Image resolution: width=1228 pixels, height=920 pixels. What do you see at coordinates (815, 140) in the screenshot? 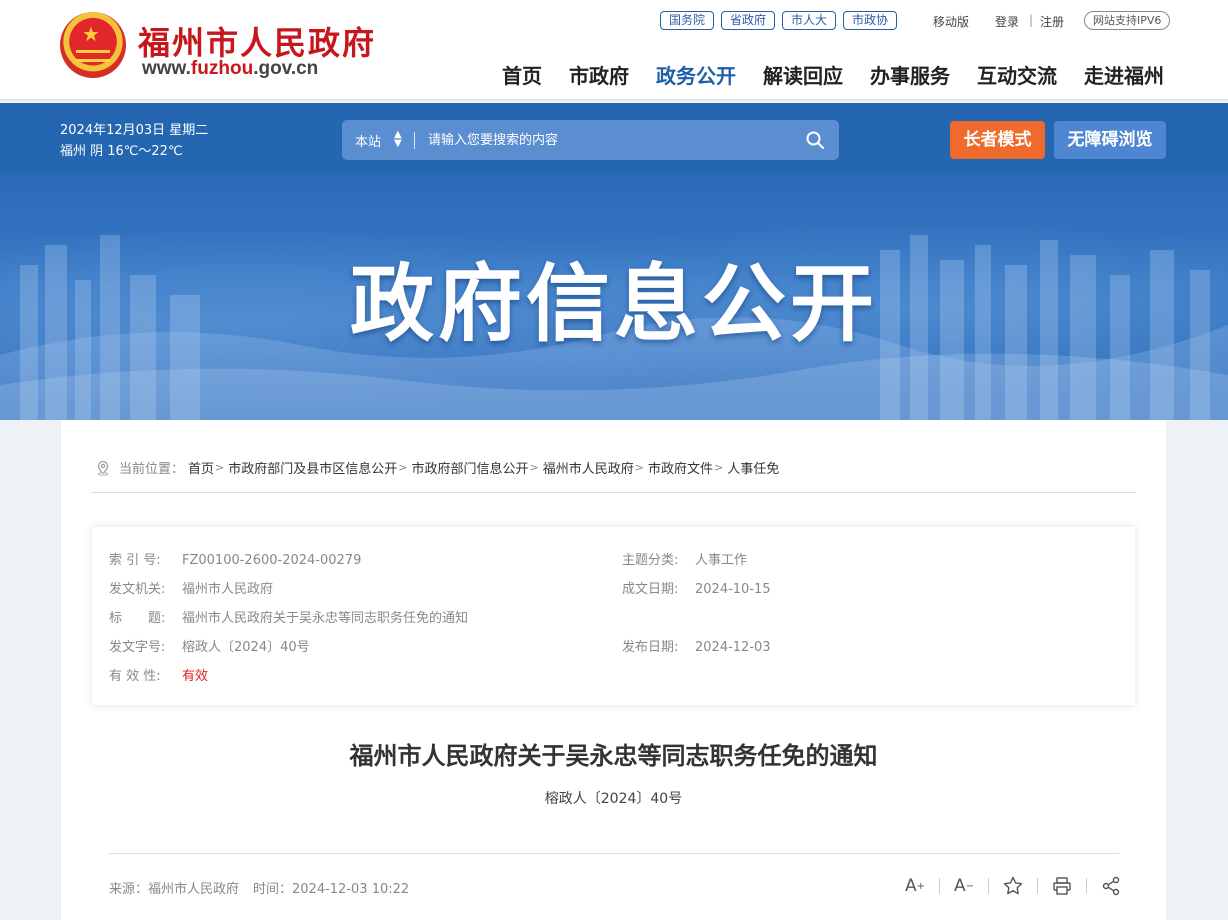
I see `search-icon` at bounding box center [815, 140].